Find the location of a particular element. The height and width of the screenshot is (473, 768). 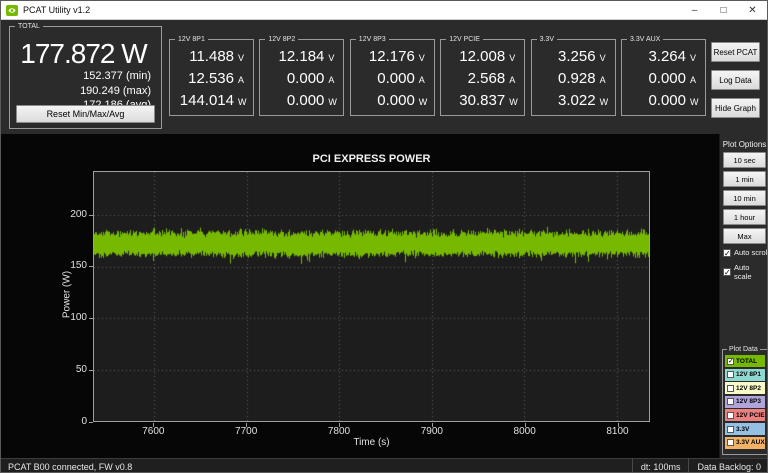

sensor-current-value: 12.536 is located at coordinates (211, 78).